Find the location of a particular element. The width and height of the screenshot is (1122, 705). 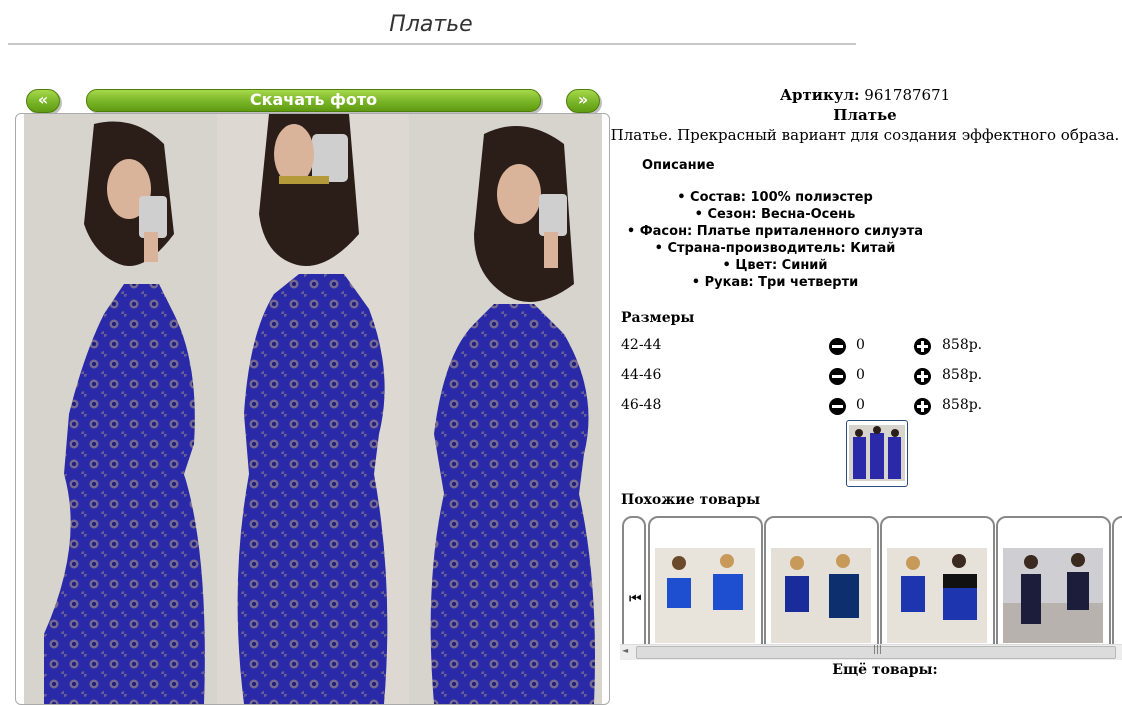

size-label: 42-44 is located at coordinates (641, 345).